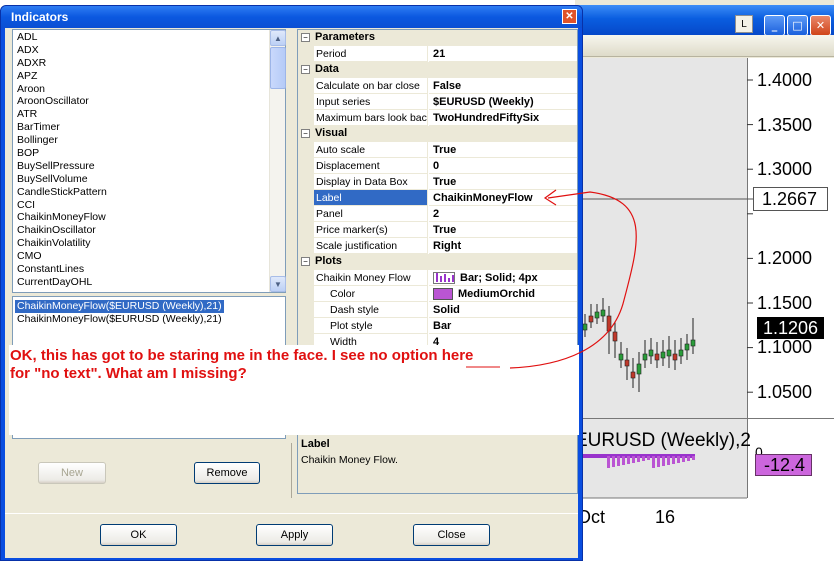 Image resolution: width=834 pixels, height=567 pixels. Describe the element at coordinates (143, 282) in the screenshot. I see `indicator-list-item: CurrentDayOHL` at that location.